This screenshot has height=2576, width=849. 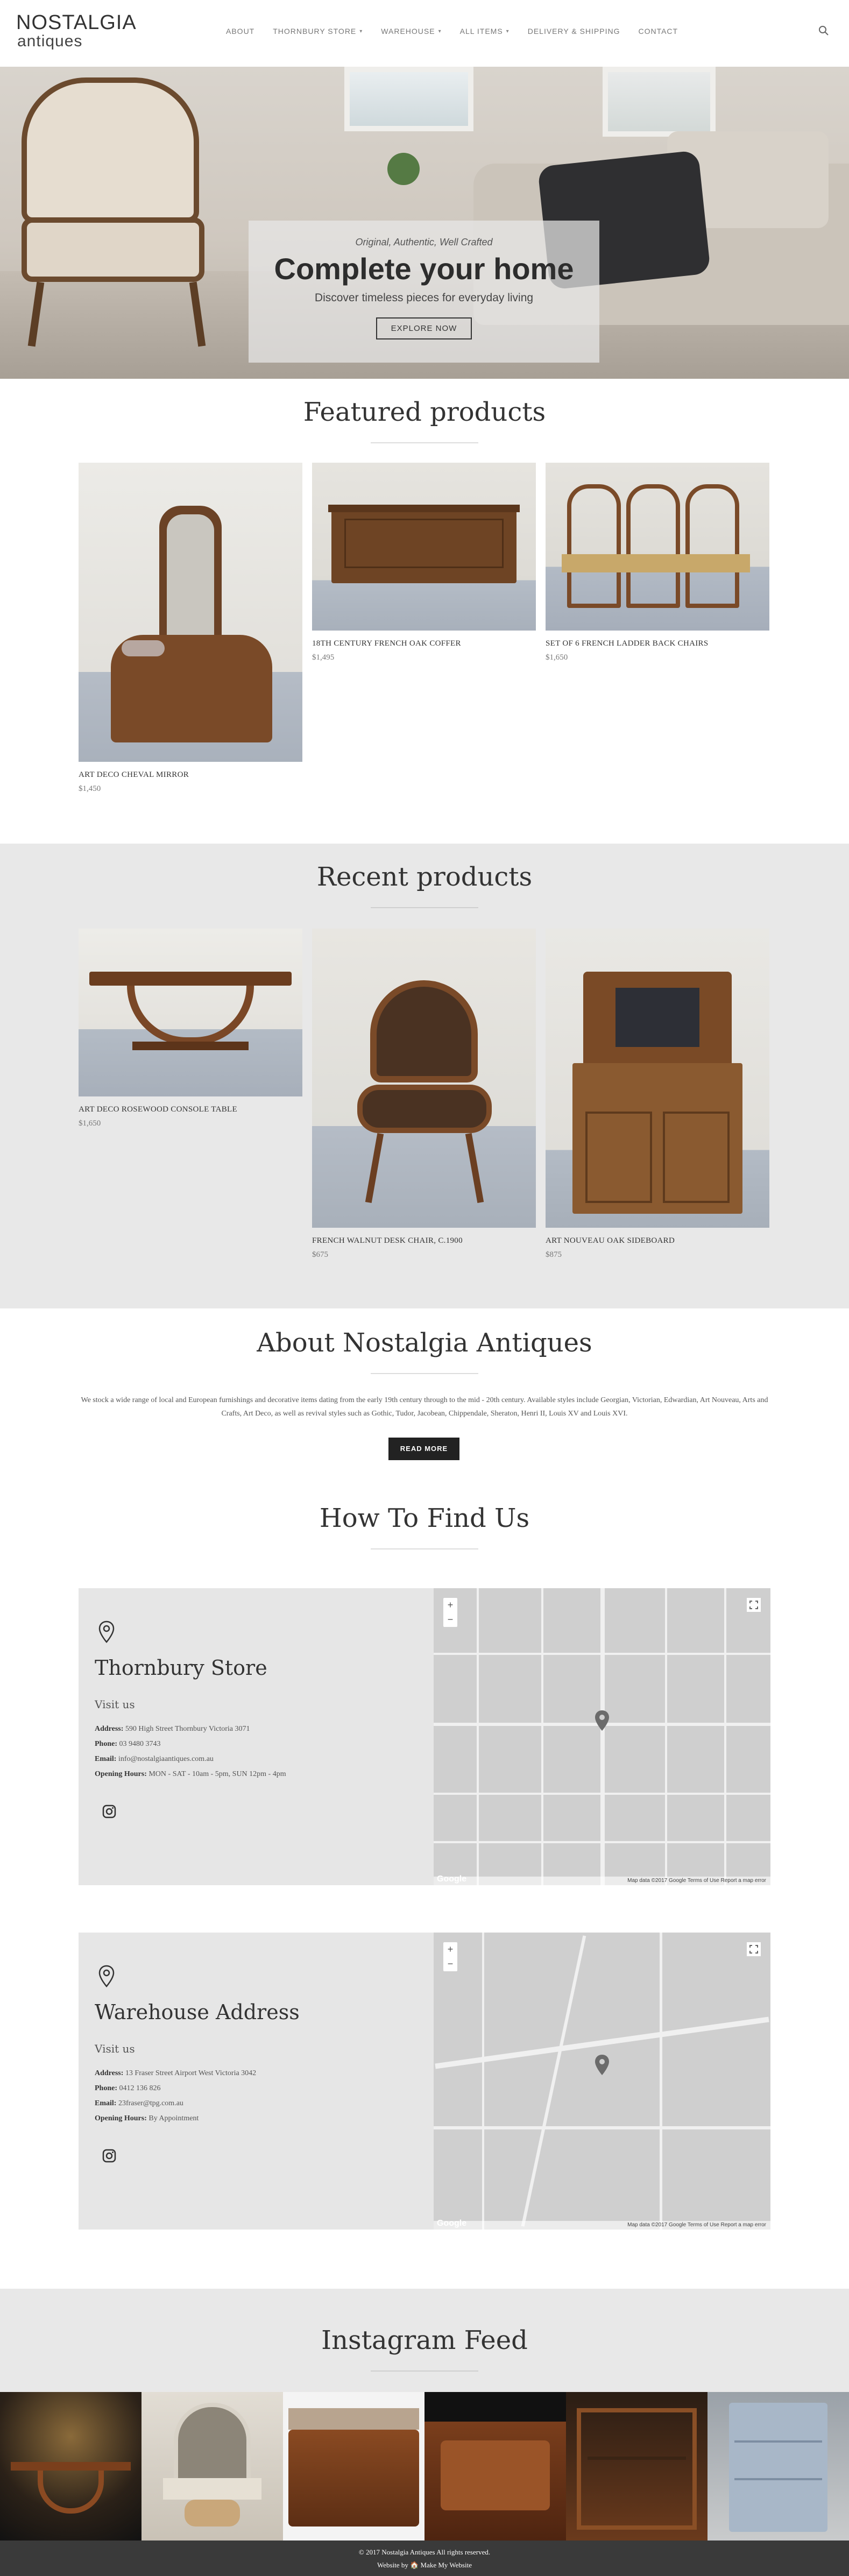 I want to click on instagram-feed, so click(x=424, y=2466).